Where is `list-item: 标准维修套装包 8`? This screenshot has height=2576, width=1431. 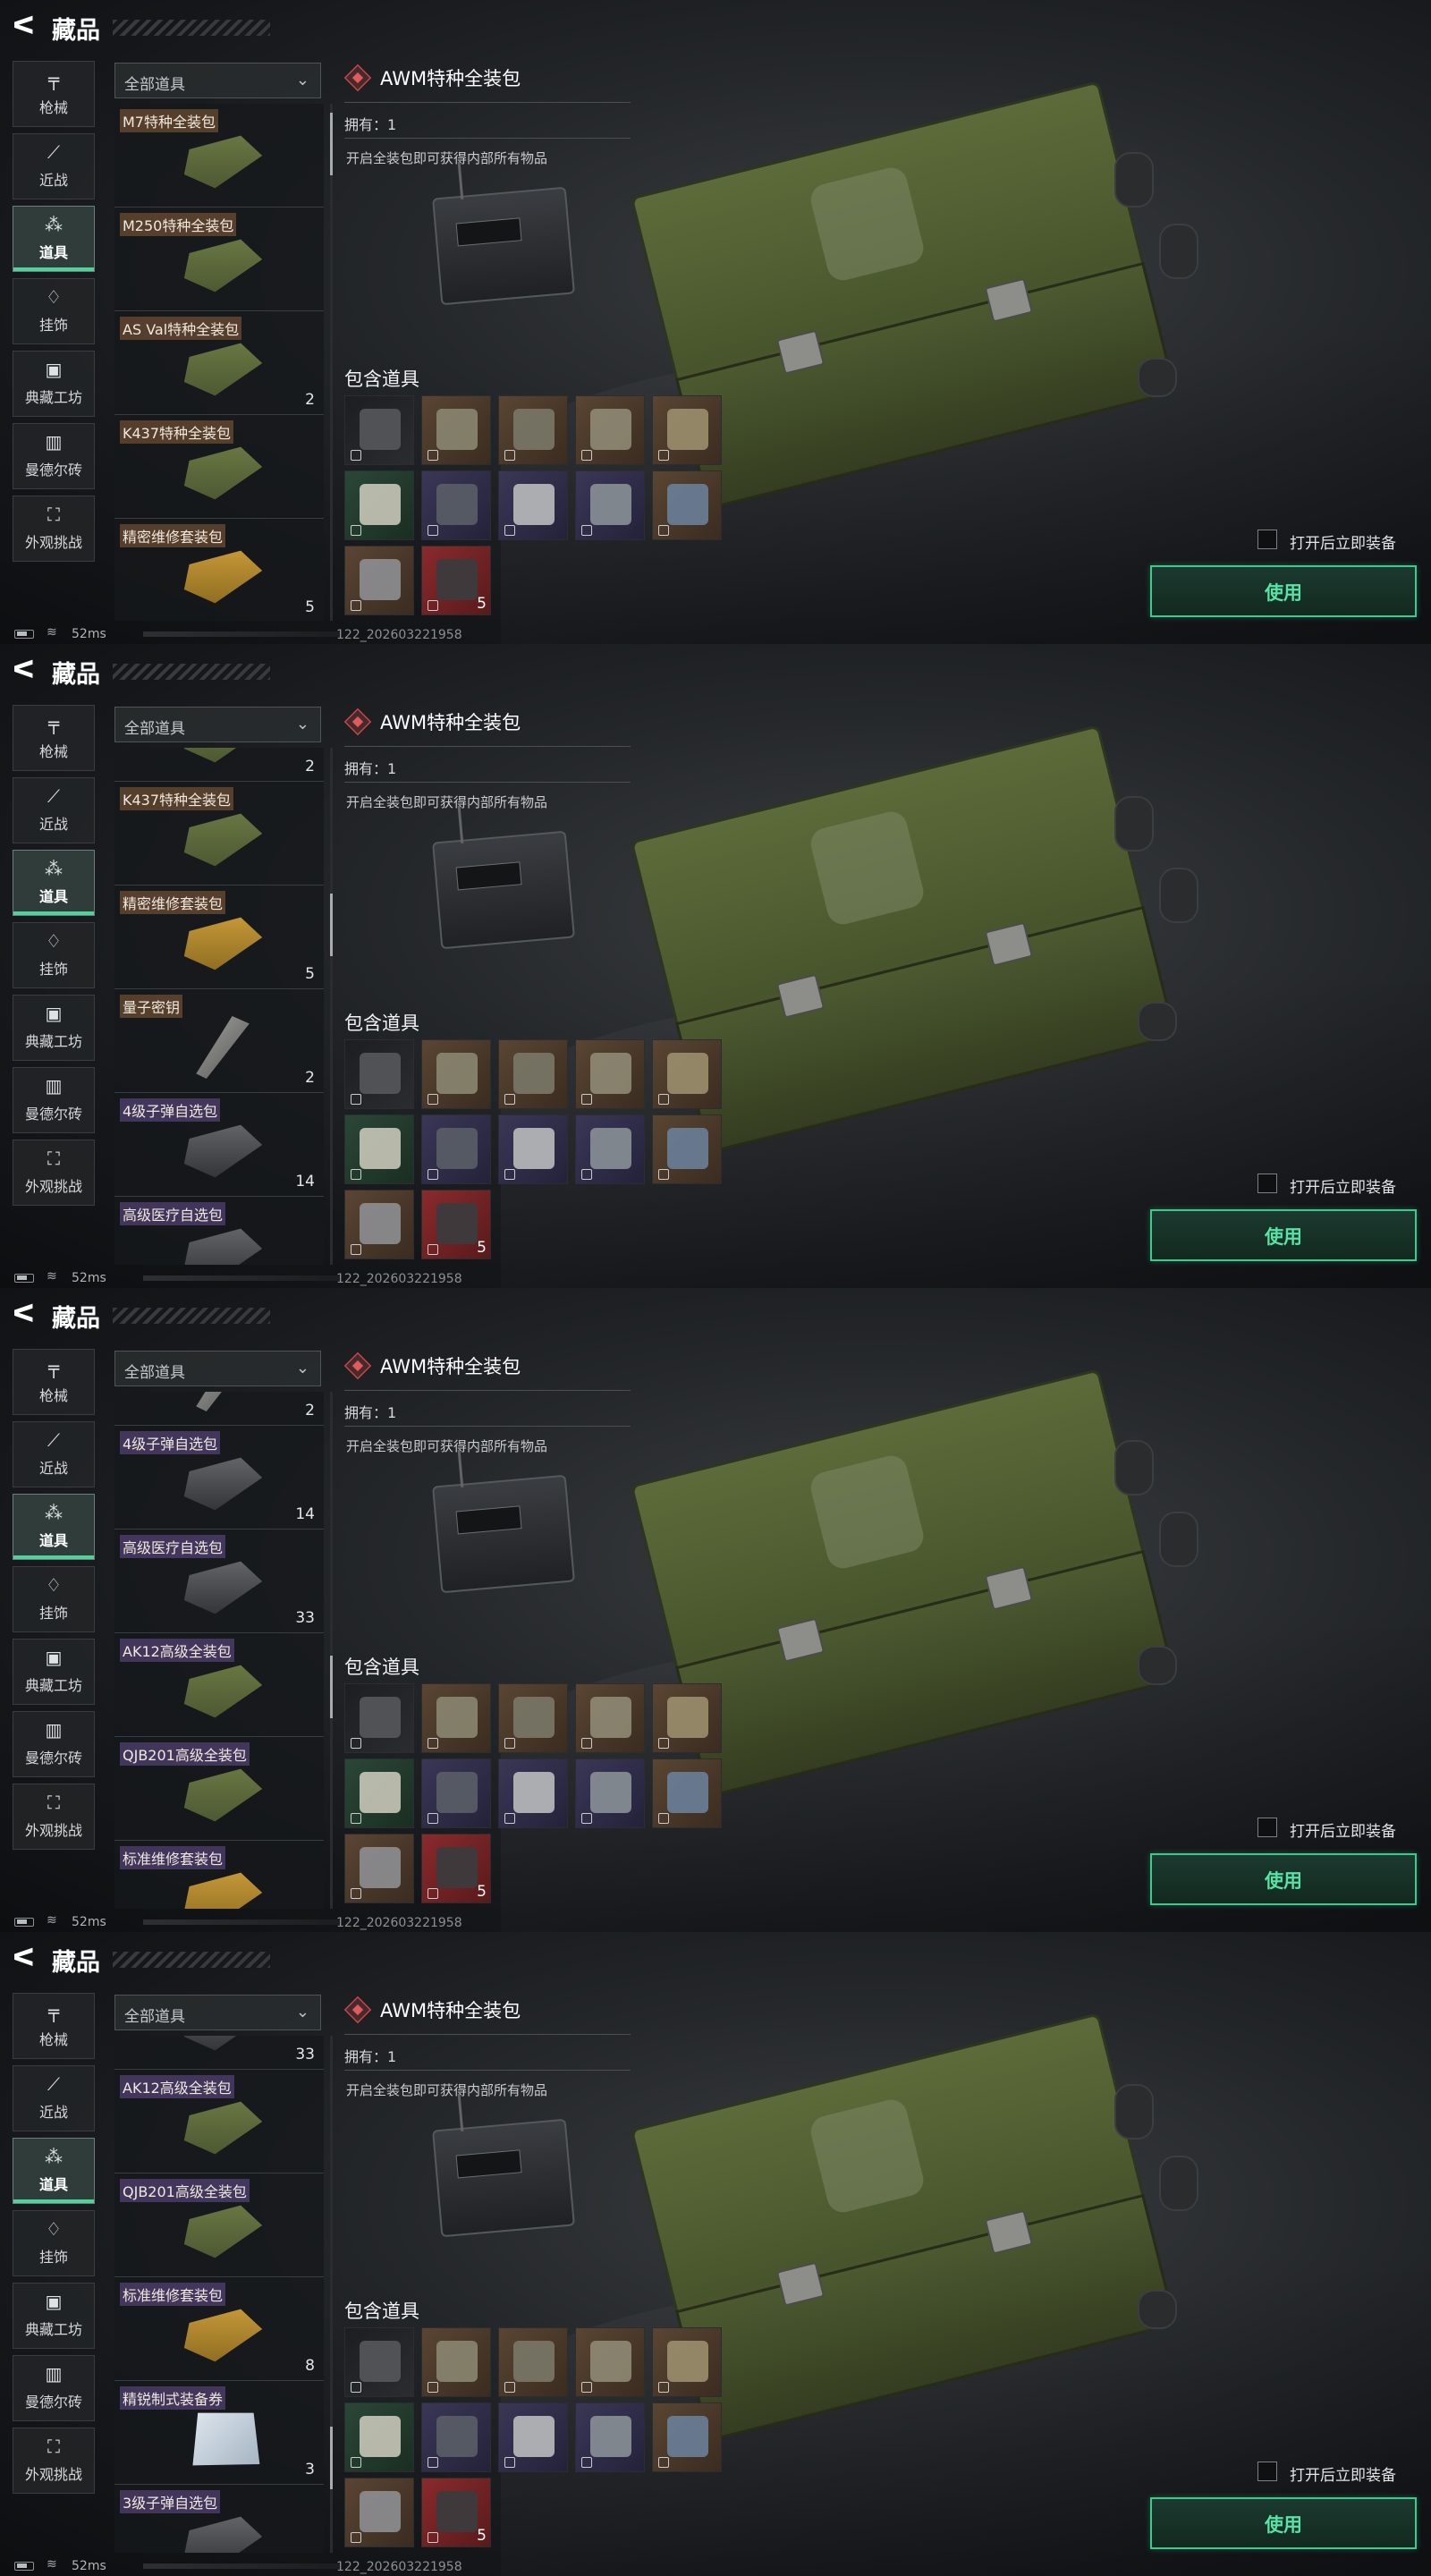
list-item: 标准维修套装包 8 is located at coordinates (219, 2329).